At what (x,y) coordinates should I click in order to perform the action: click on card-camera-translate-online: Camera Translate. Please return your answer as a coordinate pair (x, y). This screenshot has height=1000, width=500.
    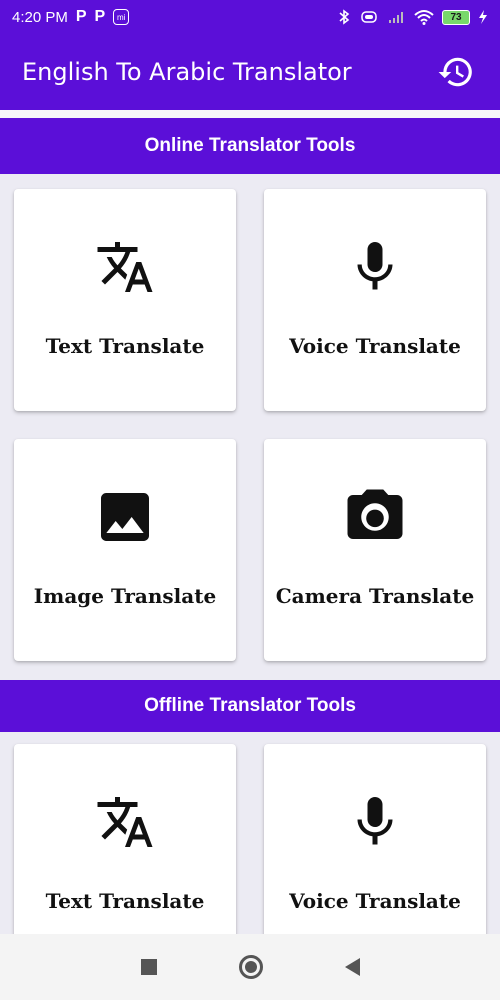
    Looking at the image, I should click on (375, 550).